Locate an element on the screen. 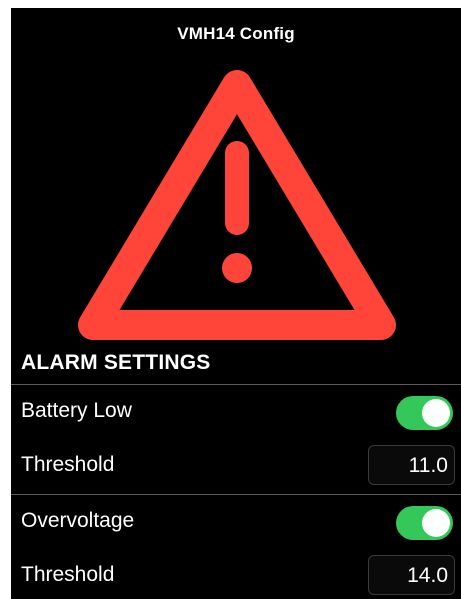  overvoltage-toggle is located at coordinates (424, 523).